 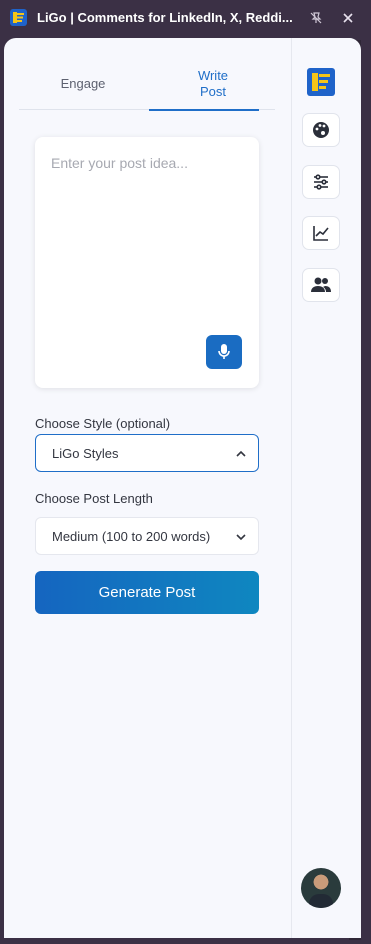 I want to click on palette-icon, so click(x=321, y=130).